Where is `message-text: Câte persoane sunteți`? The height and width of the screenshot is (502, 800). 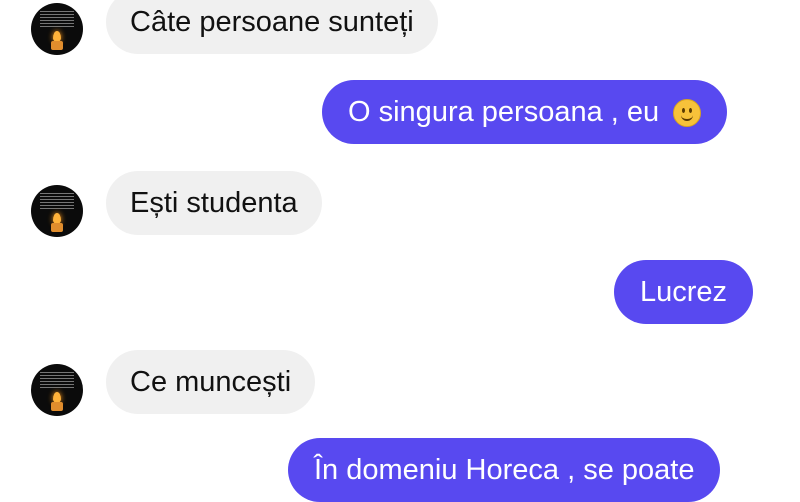 message-text: Câte persoane sunteți is located at coordinates (272, 22).